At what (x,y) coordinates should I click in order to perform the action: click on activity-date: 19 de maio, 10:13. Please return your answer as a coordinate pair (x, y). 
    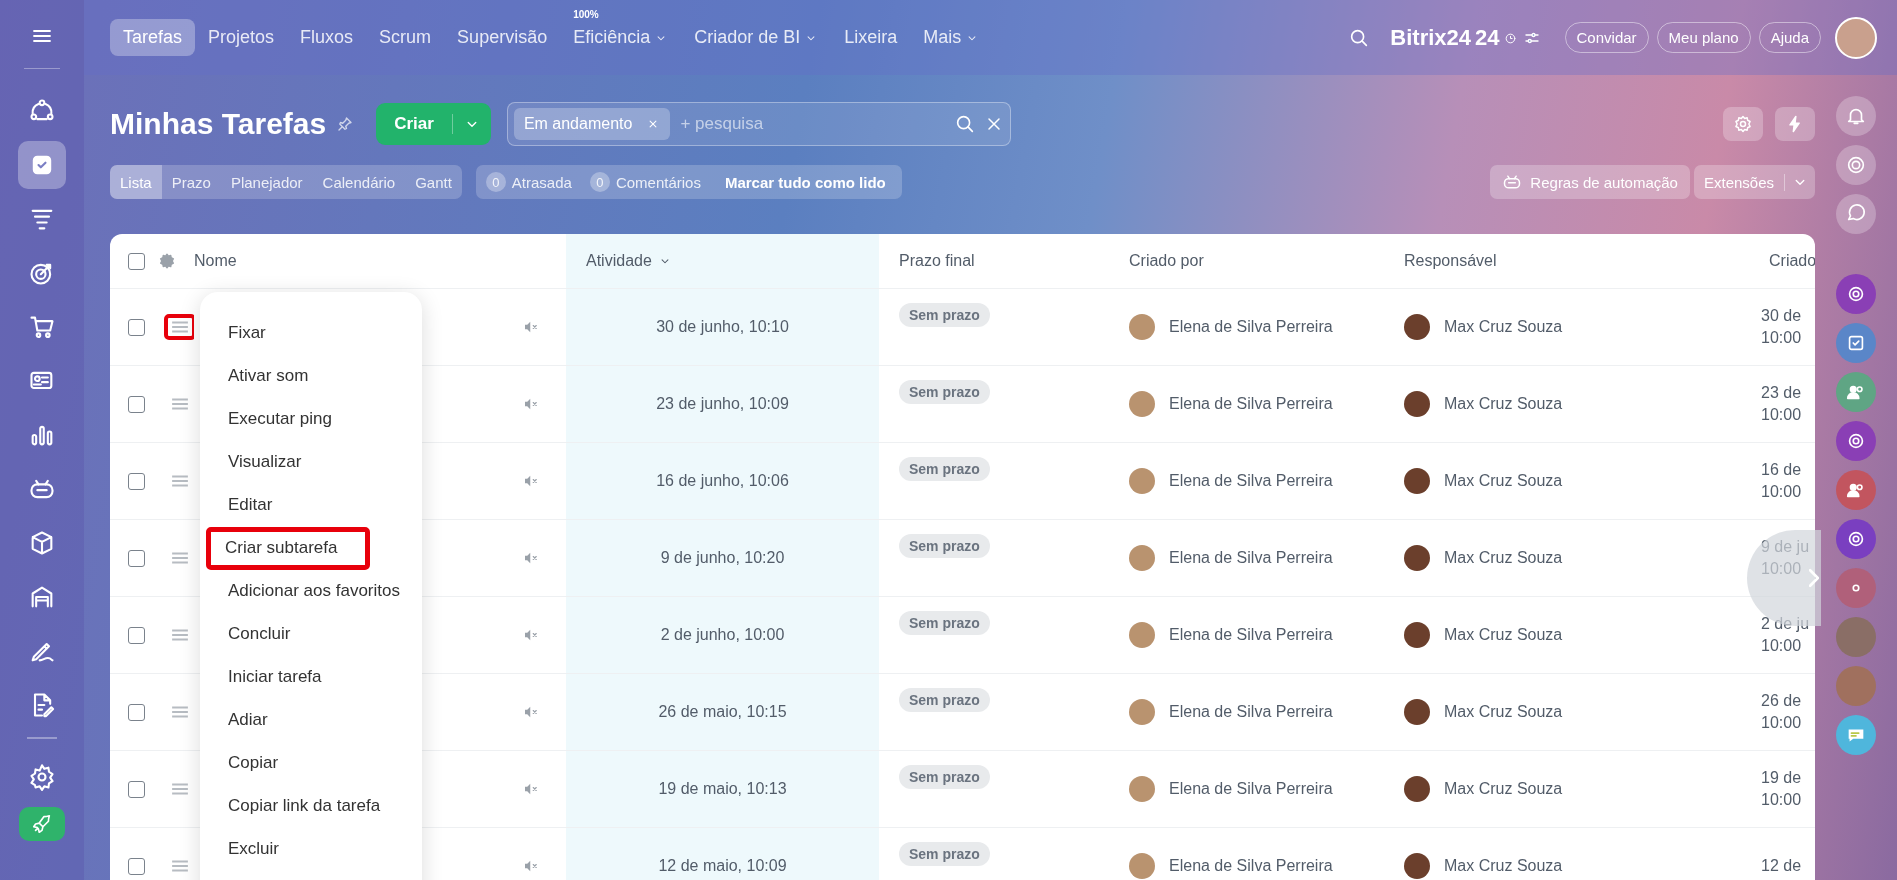
    Looking at the image, I should click on (722, 789).